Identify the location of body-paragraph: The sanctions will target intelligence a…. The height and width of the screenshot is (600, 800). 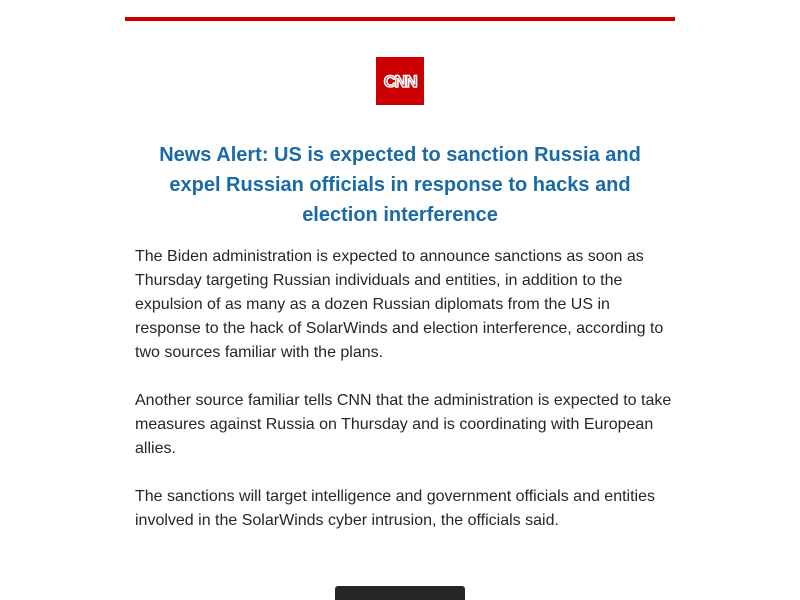
(395, 508).